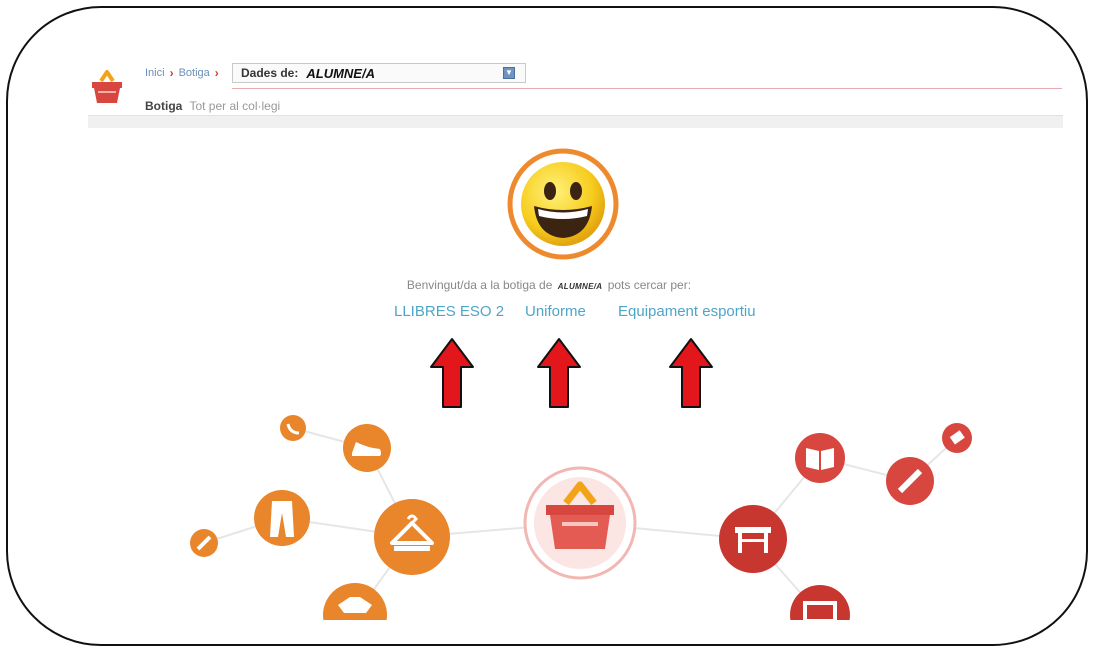 The height and width of the screenshot is (655, 1098). I want to click on breadcrumb-shop-link: Botiga, so click(194, 73).